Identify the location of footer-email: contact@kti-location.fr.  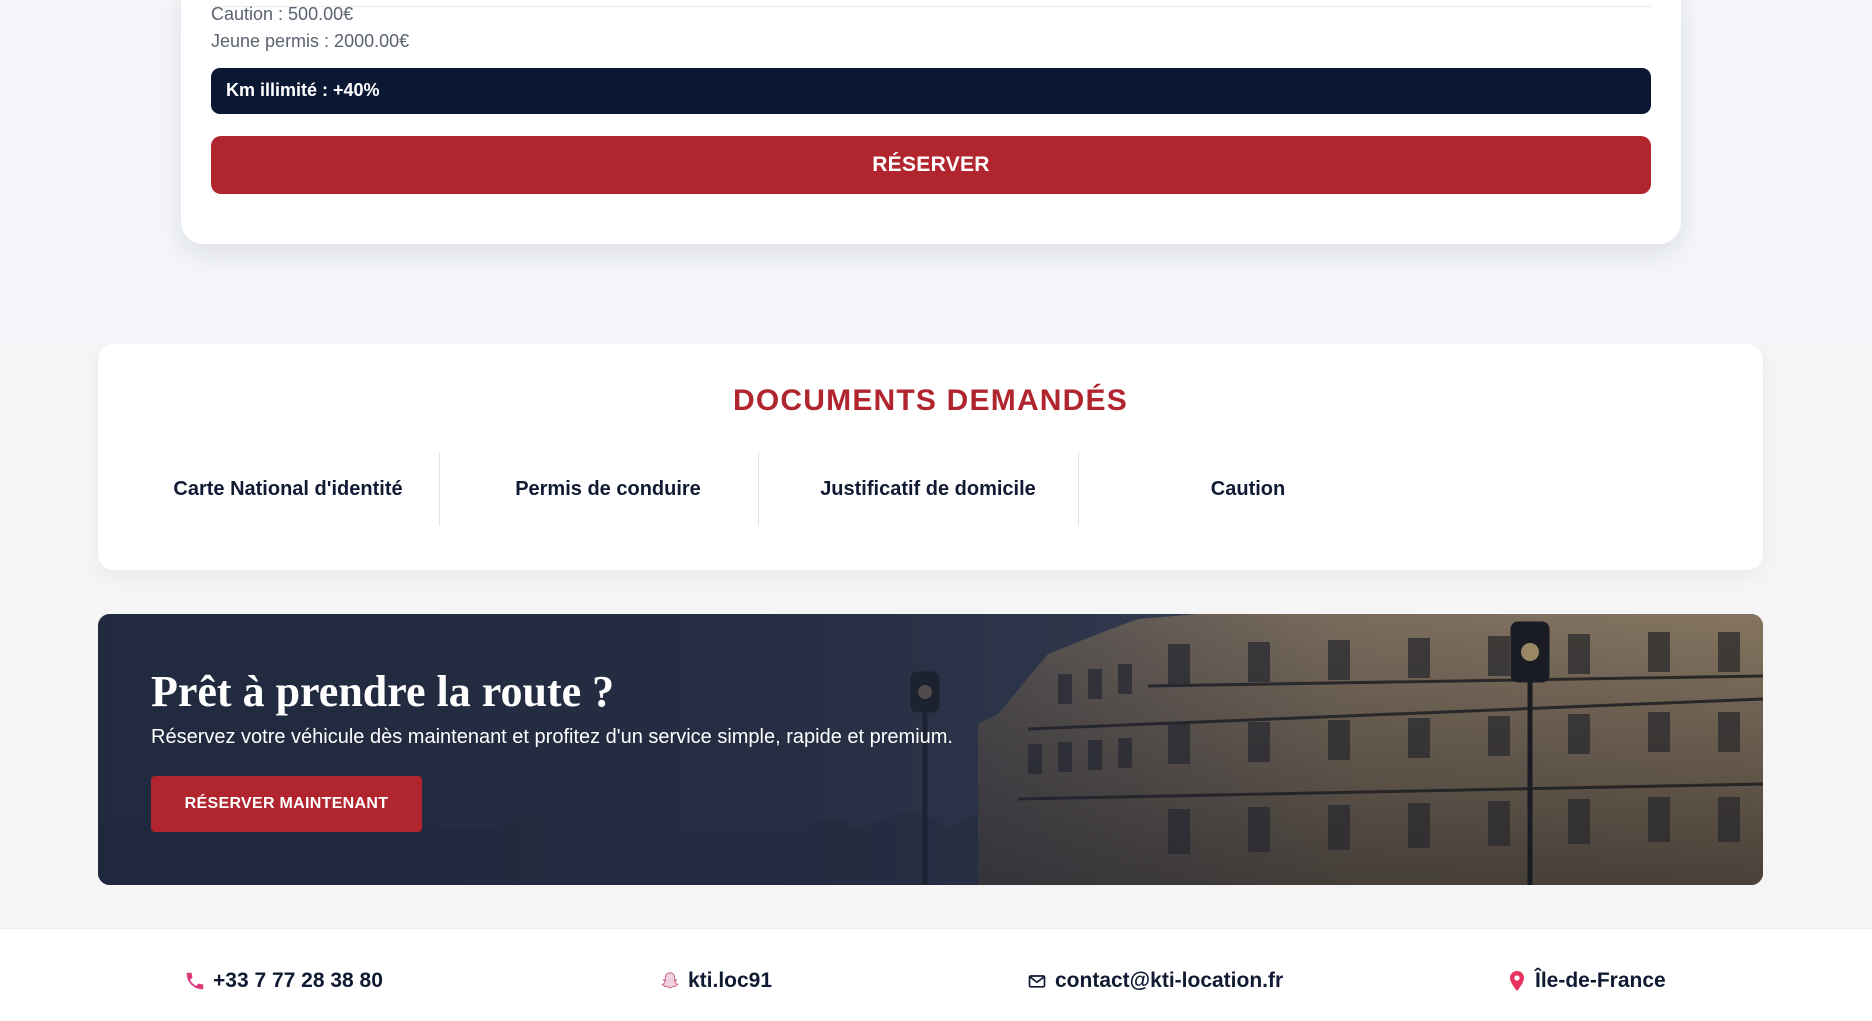
(1154, 981).